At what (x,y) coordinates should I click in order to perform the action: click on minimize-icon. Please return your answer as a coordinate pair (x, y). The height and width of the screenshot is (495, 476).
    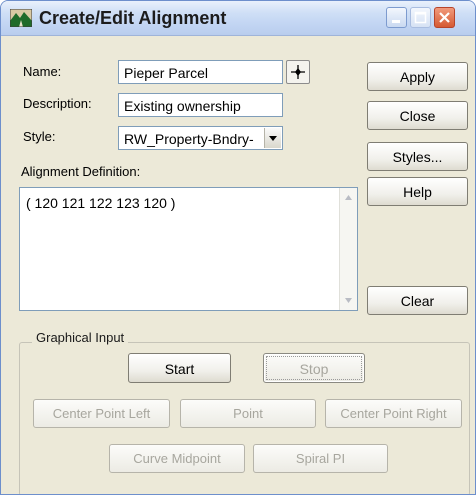
    Looking at the image, I should click on (396, 21).